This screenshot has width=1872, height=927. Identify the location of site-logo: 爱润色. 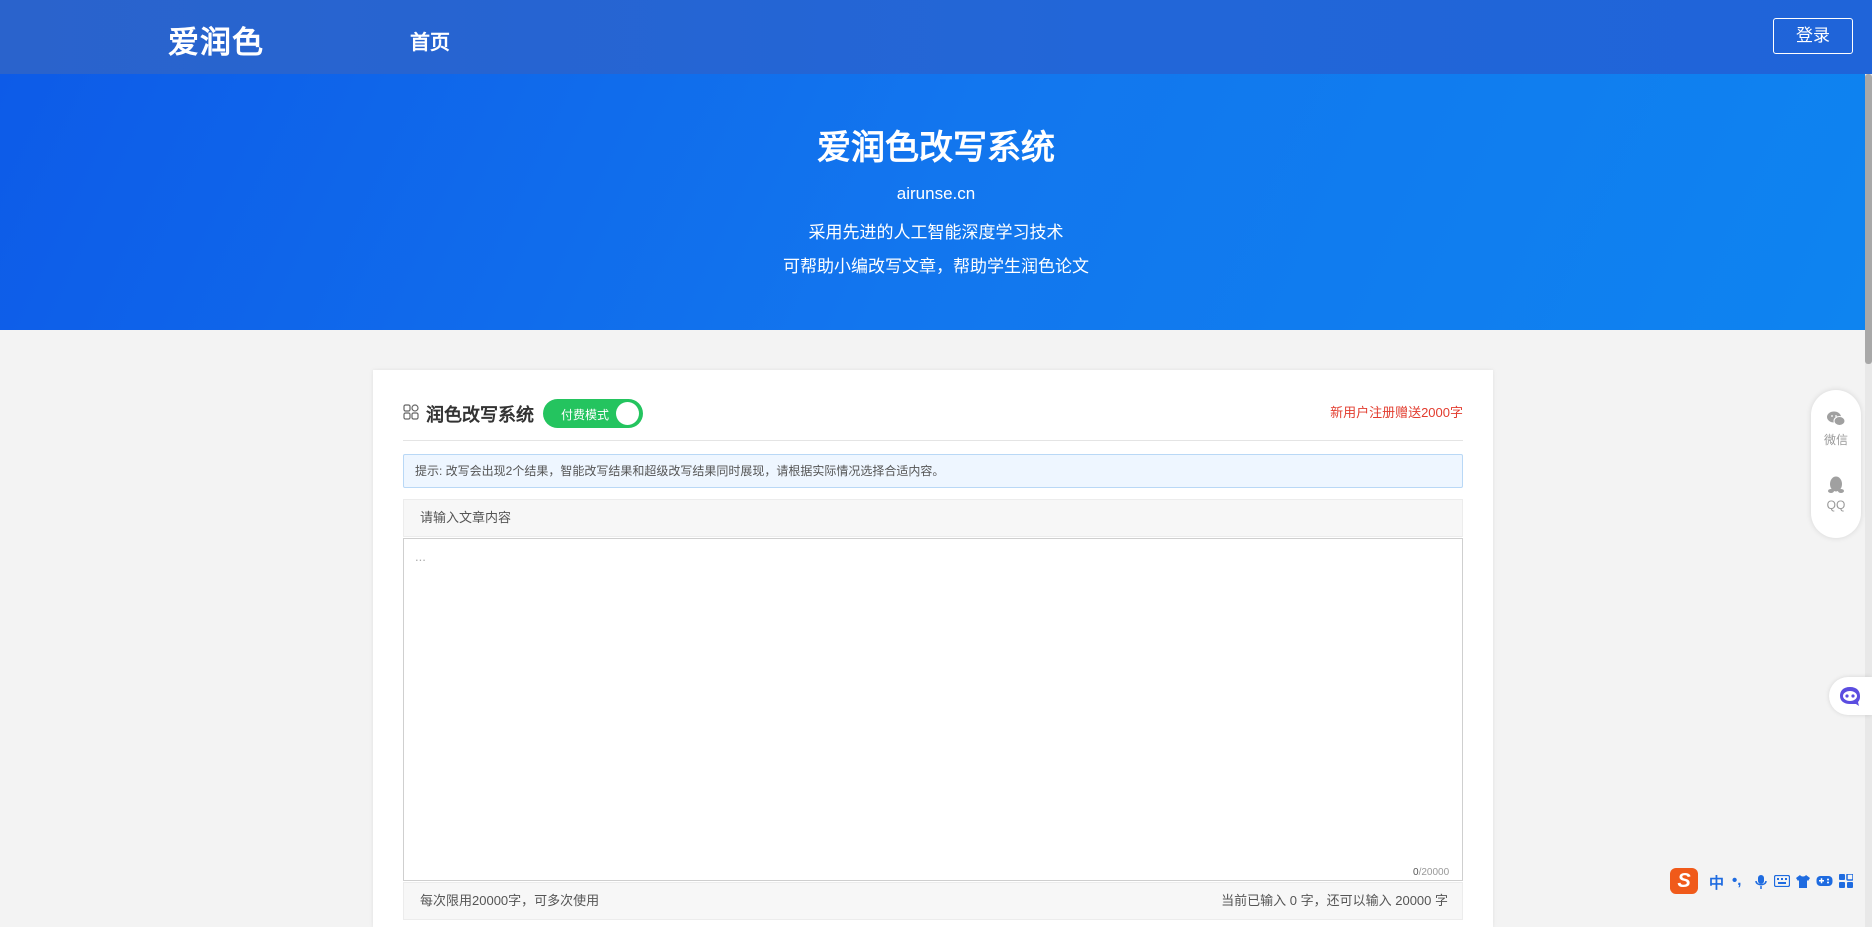
(216, 39).